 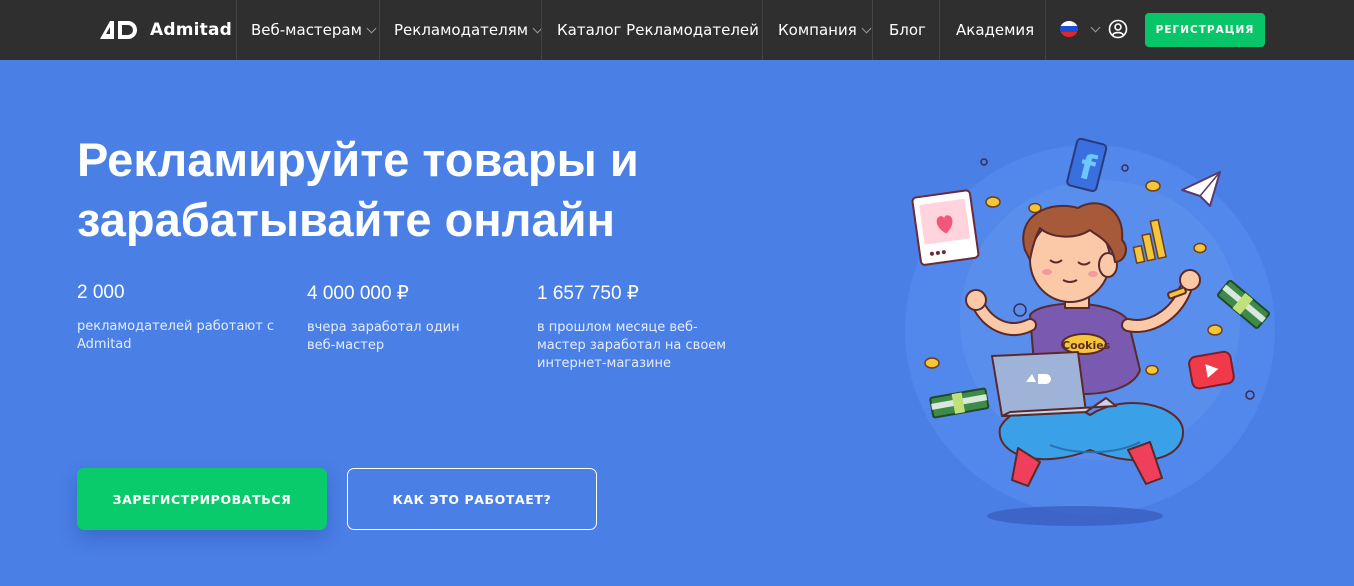 I want to click on shirt-cookies-label: Cookies, so click(x=1086, y=345).